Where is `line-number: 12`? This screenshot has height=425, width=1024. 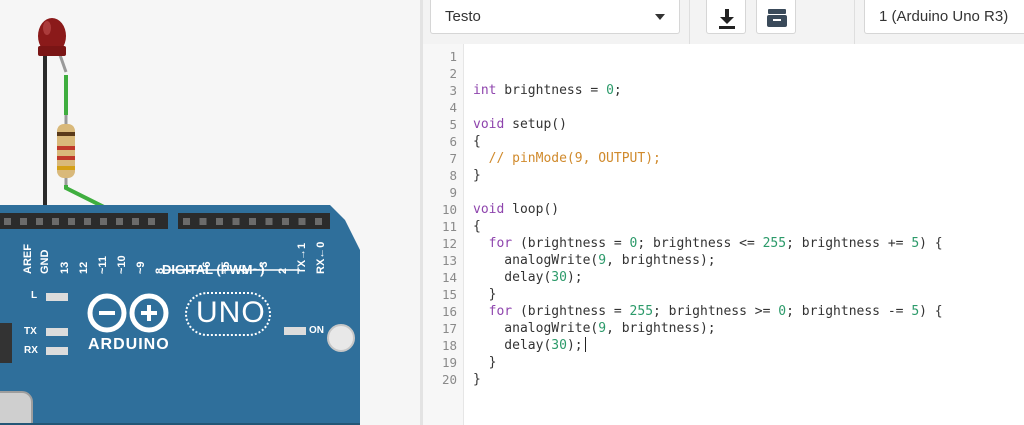
line-number: 12 is located at coordinates (449, 243).